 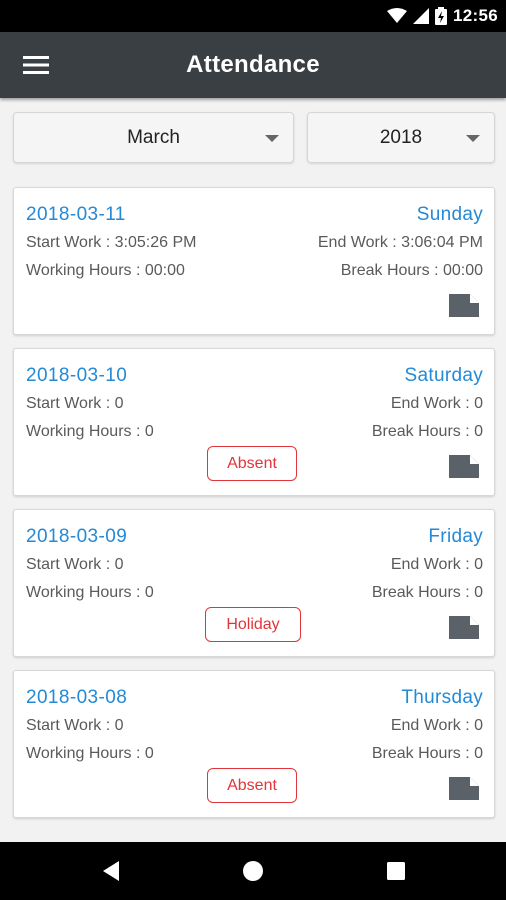 I want to click on back-triangle-icon, so click(x=111, y=871).